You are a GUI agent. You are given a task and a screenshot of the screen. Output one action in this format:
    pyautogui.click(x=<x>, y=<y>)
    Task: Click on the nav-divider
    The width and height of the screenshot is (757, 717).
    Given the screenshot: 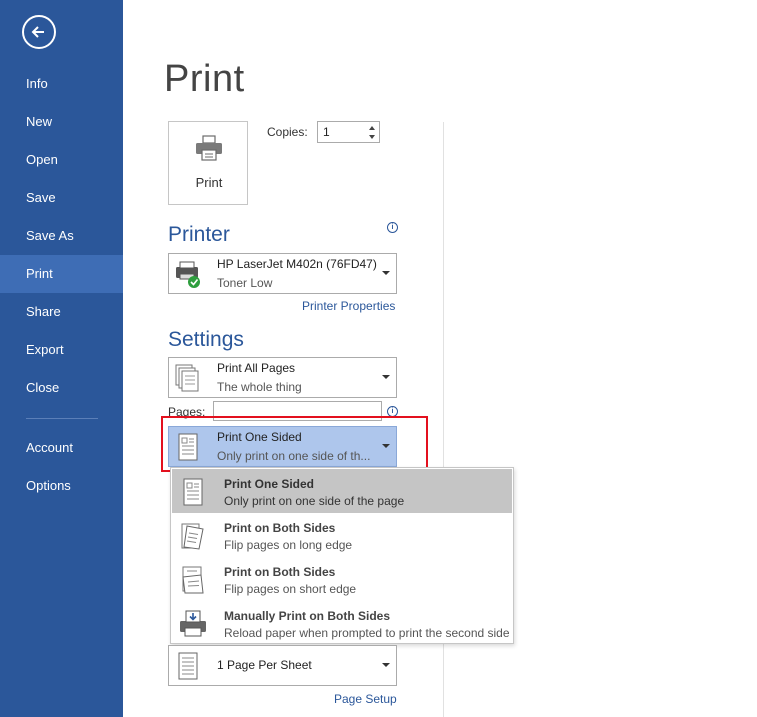 What is the action you would take?
    pyautogui.click(x=62, y=418)
    